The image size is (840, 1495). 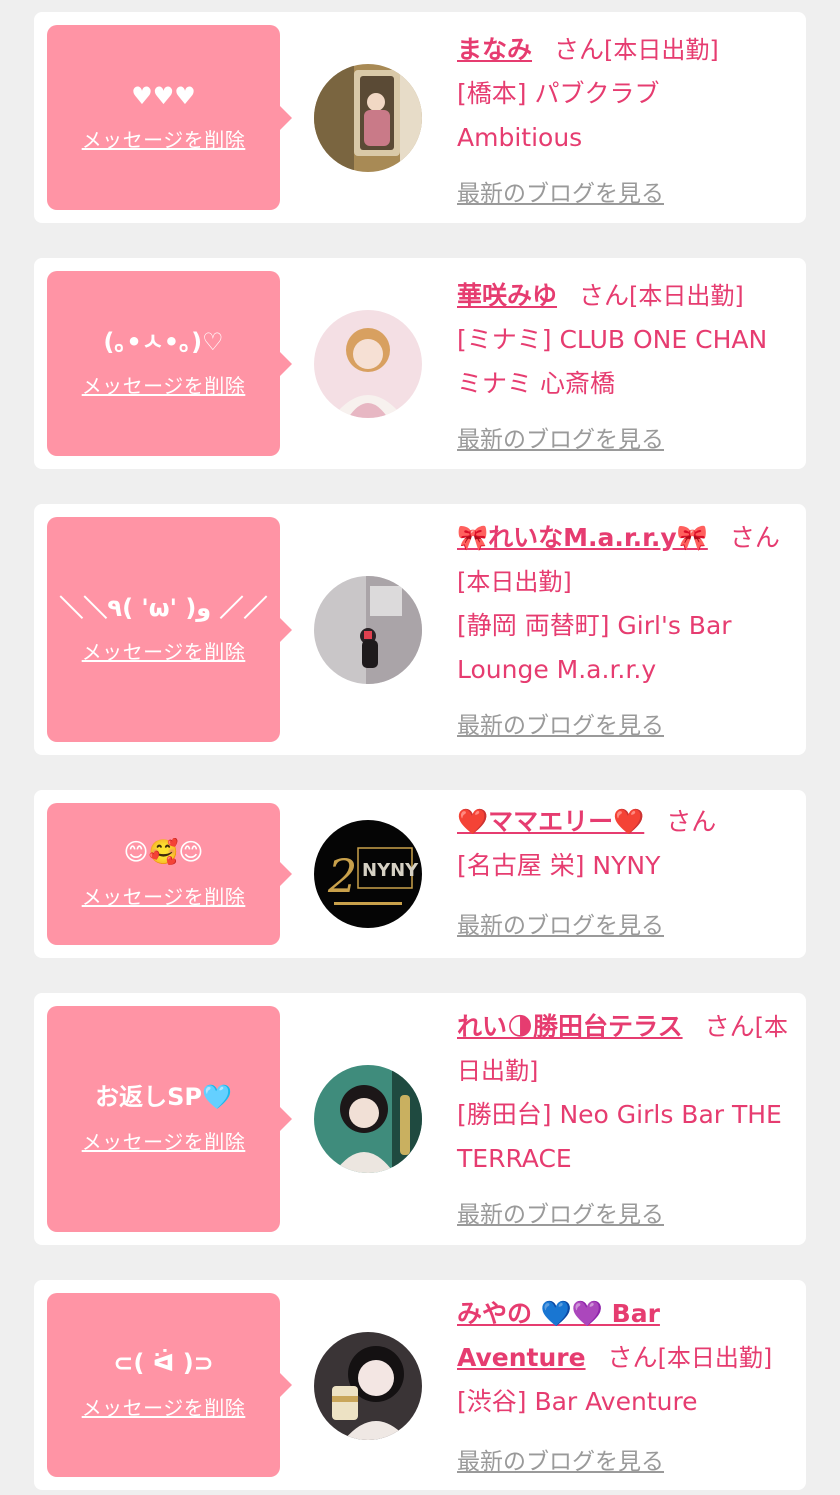 I want to click on message-text: (｡•ㅅ•｡)♡, so click(x=163, y=341).